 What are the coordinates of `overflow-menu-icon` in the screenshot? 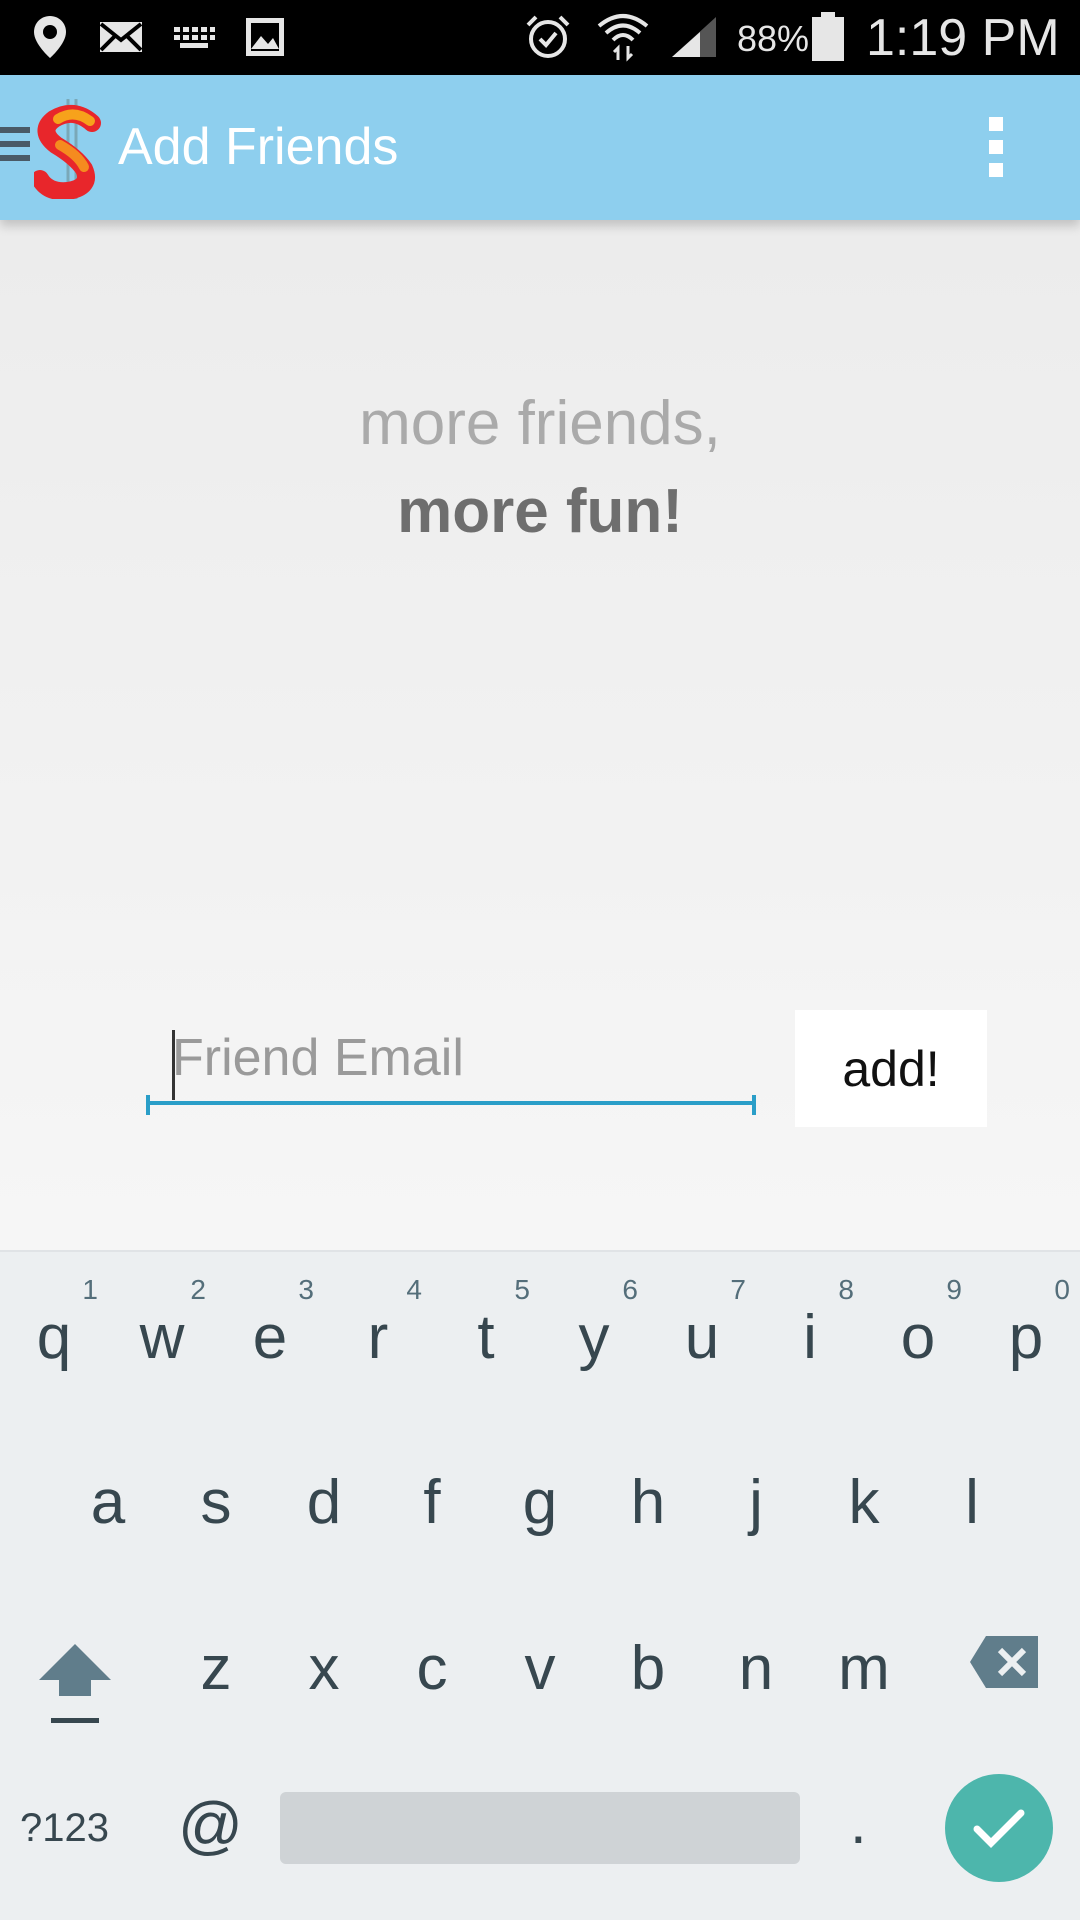 It's located at (996, 148).